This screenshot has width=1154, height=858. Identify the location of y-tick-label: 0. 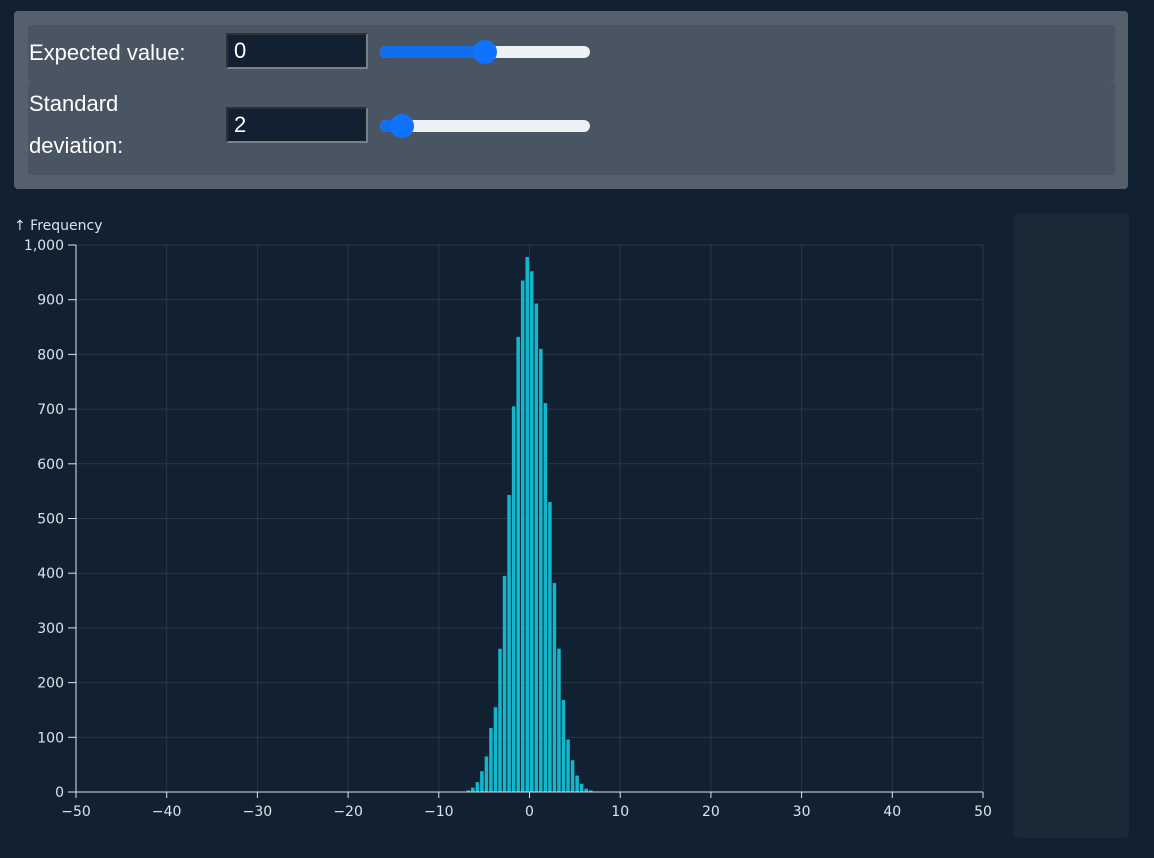
(59, 793).